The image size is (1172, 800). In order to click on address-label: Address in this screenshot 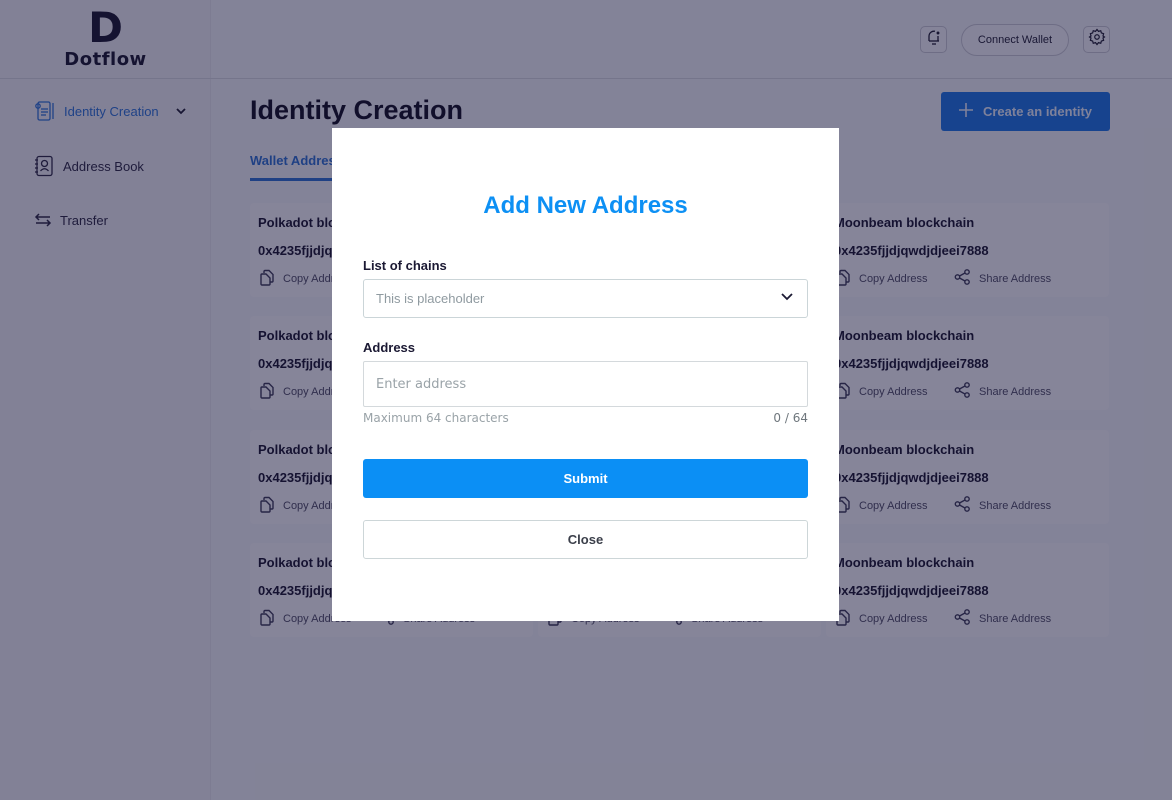, I will do `click(389, 347)`.